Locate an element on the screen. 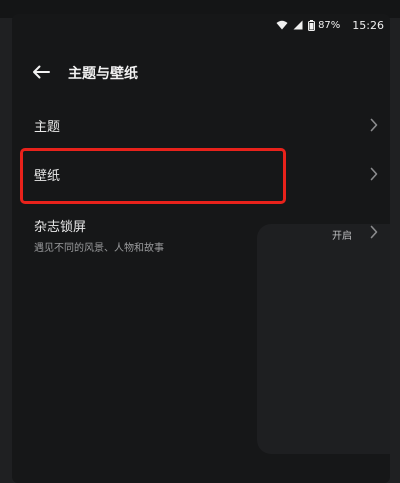 Image resolution: width=400 pixels, height=483 pixels. theme-row: 主题 is located at coordinates (200, 125).